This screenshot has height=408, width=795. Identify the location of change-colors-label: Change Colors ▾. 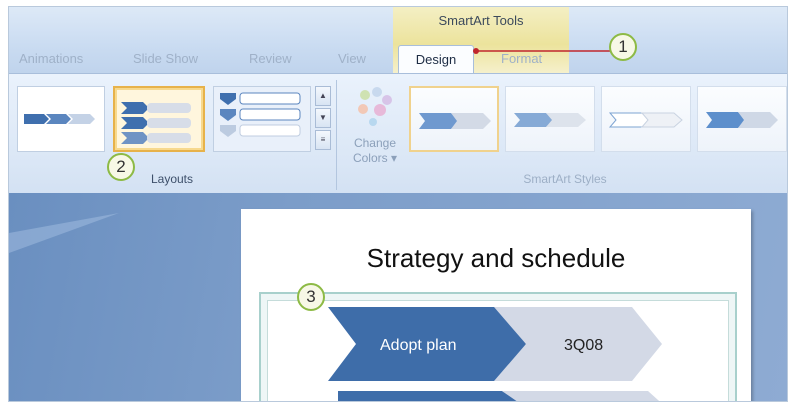
(375, 151).